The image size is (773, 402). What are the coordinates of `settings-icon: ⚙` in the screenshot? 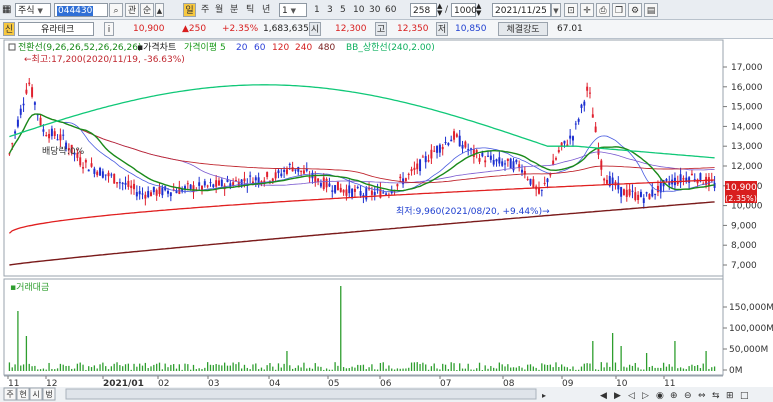 It's located at (635, 10).